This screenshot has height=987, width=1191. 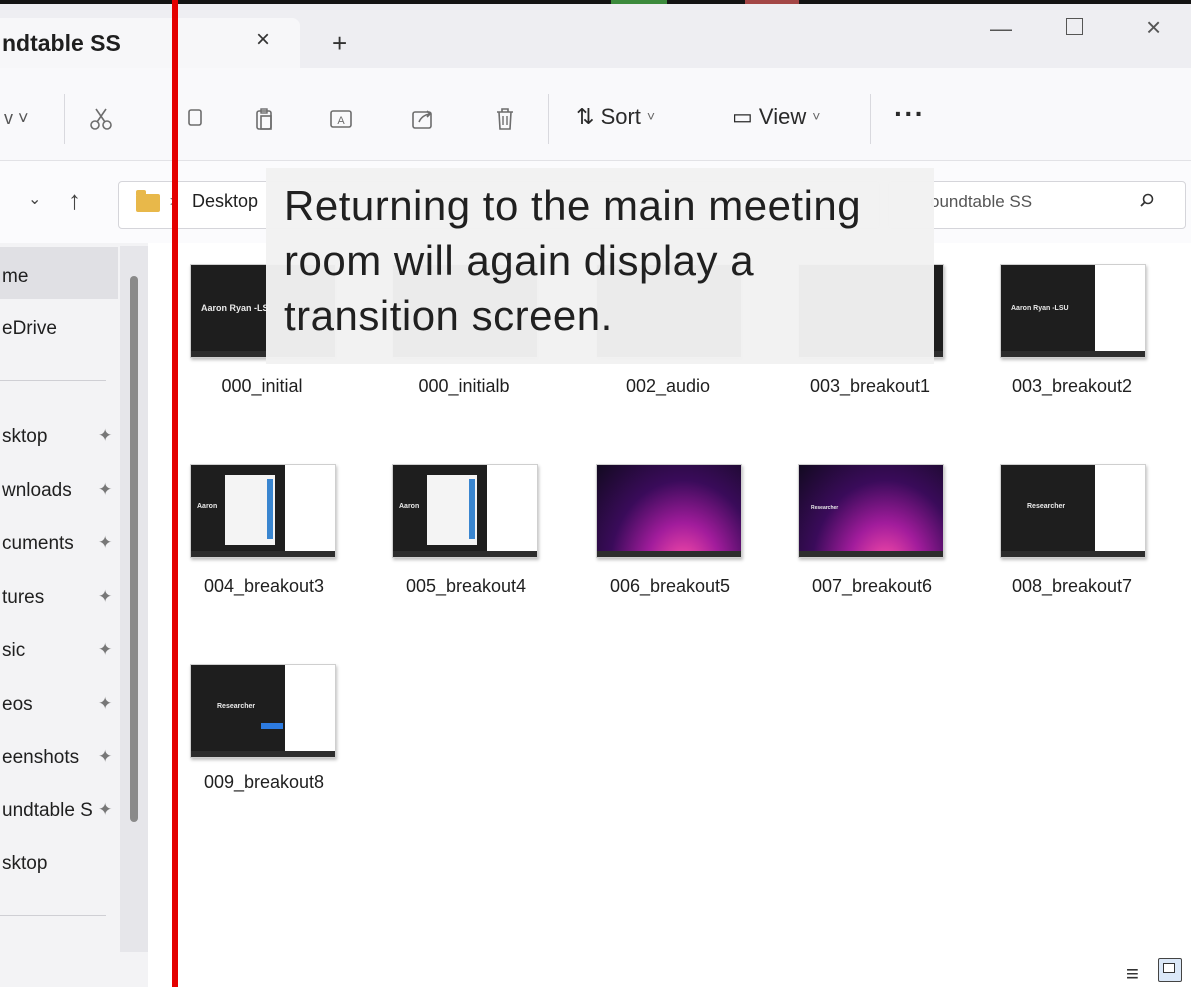 What do you see at coordinates (339, 43) in the screenshot?
I see `new-tab-icon: +` at bounding box center [339, 43].